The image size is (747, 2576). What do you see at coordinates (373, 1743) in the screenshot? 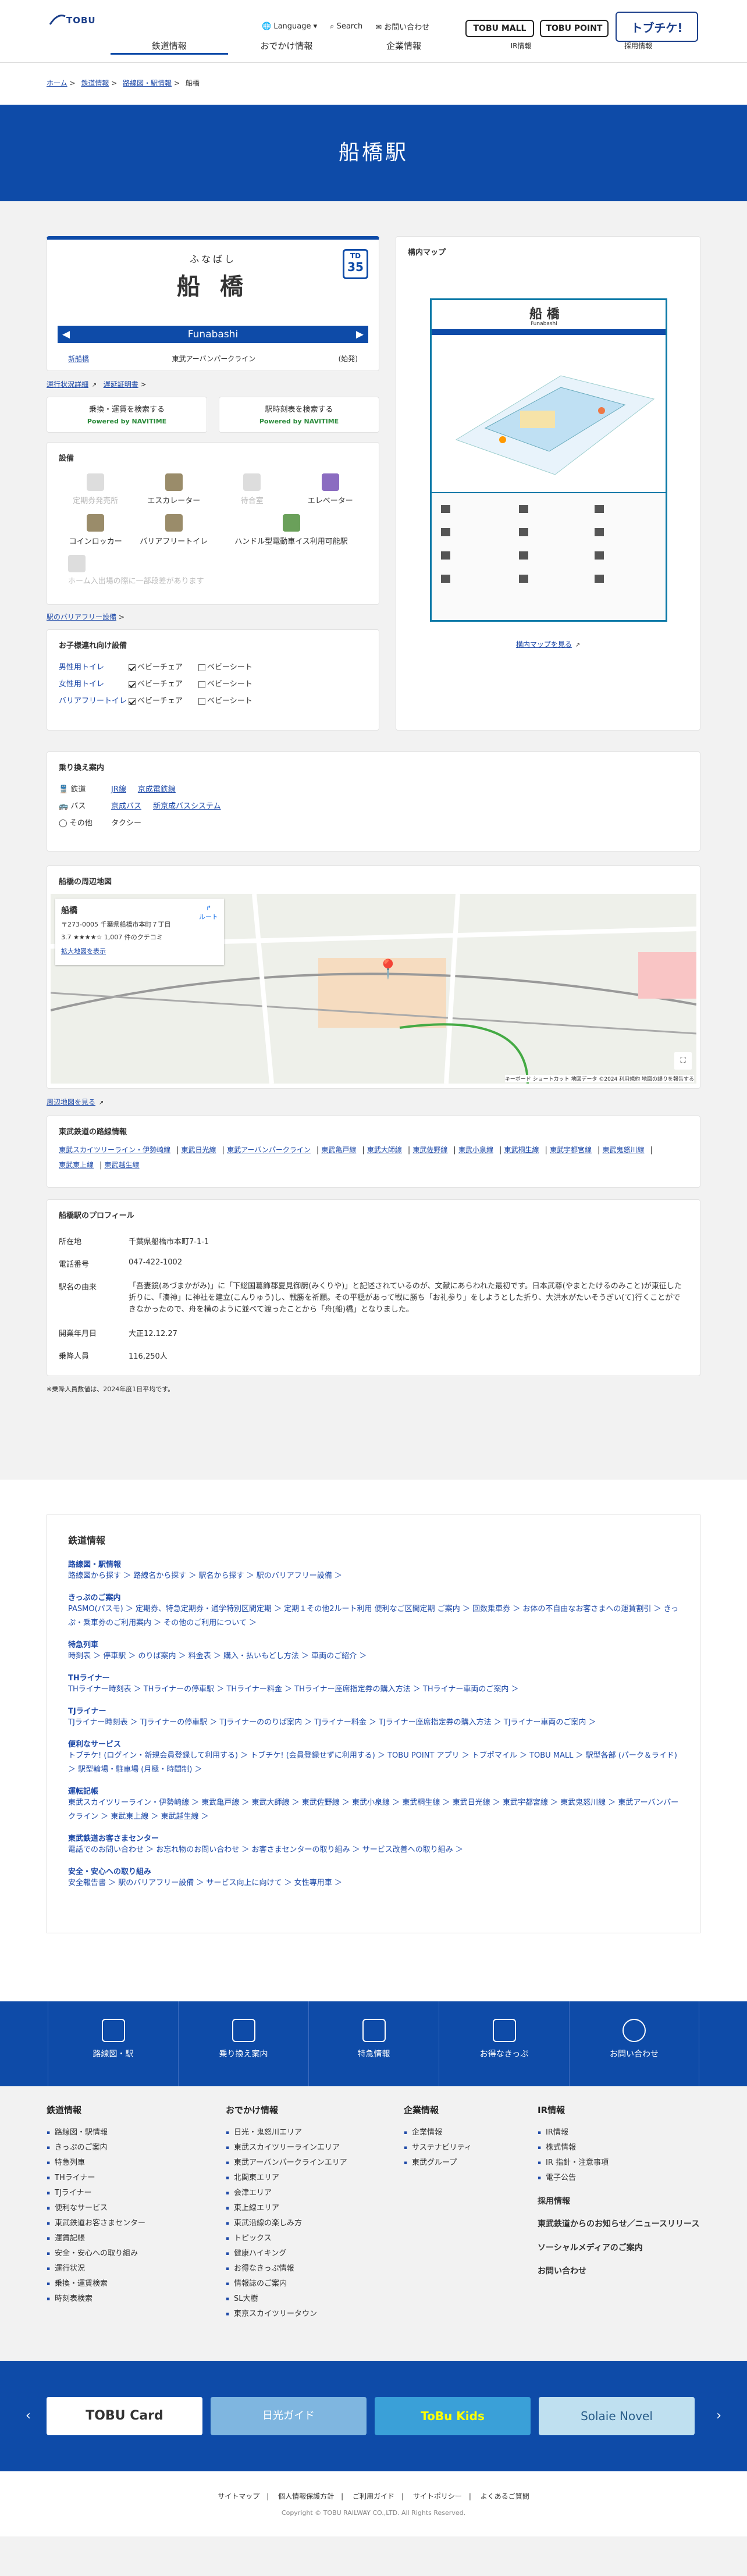
I see `rail-group-heading: 便利なサービス` at bounding box center [373, 1743].